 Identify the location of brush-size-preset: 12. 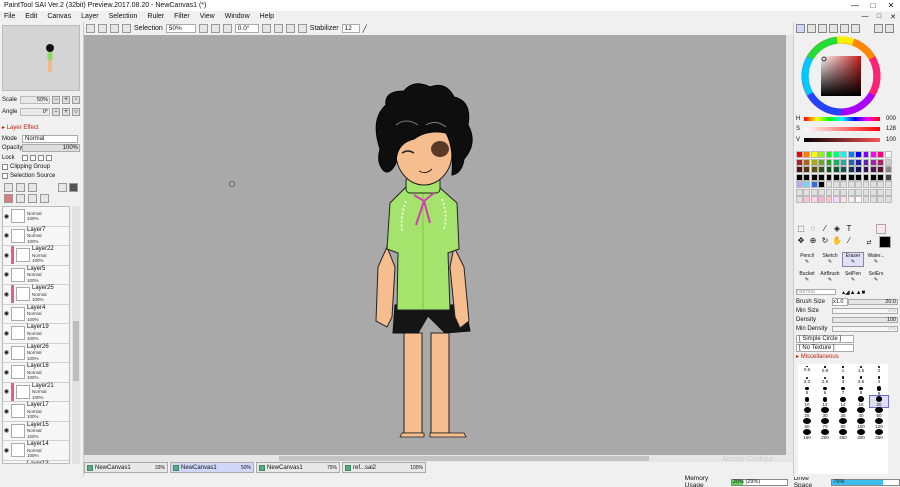
(825, 401).